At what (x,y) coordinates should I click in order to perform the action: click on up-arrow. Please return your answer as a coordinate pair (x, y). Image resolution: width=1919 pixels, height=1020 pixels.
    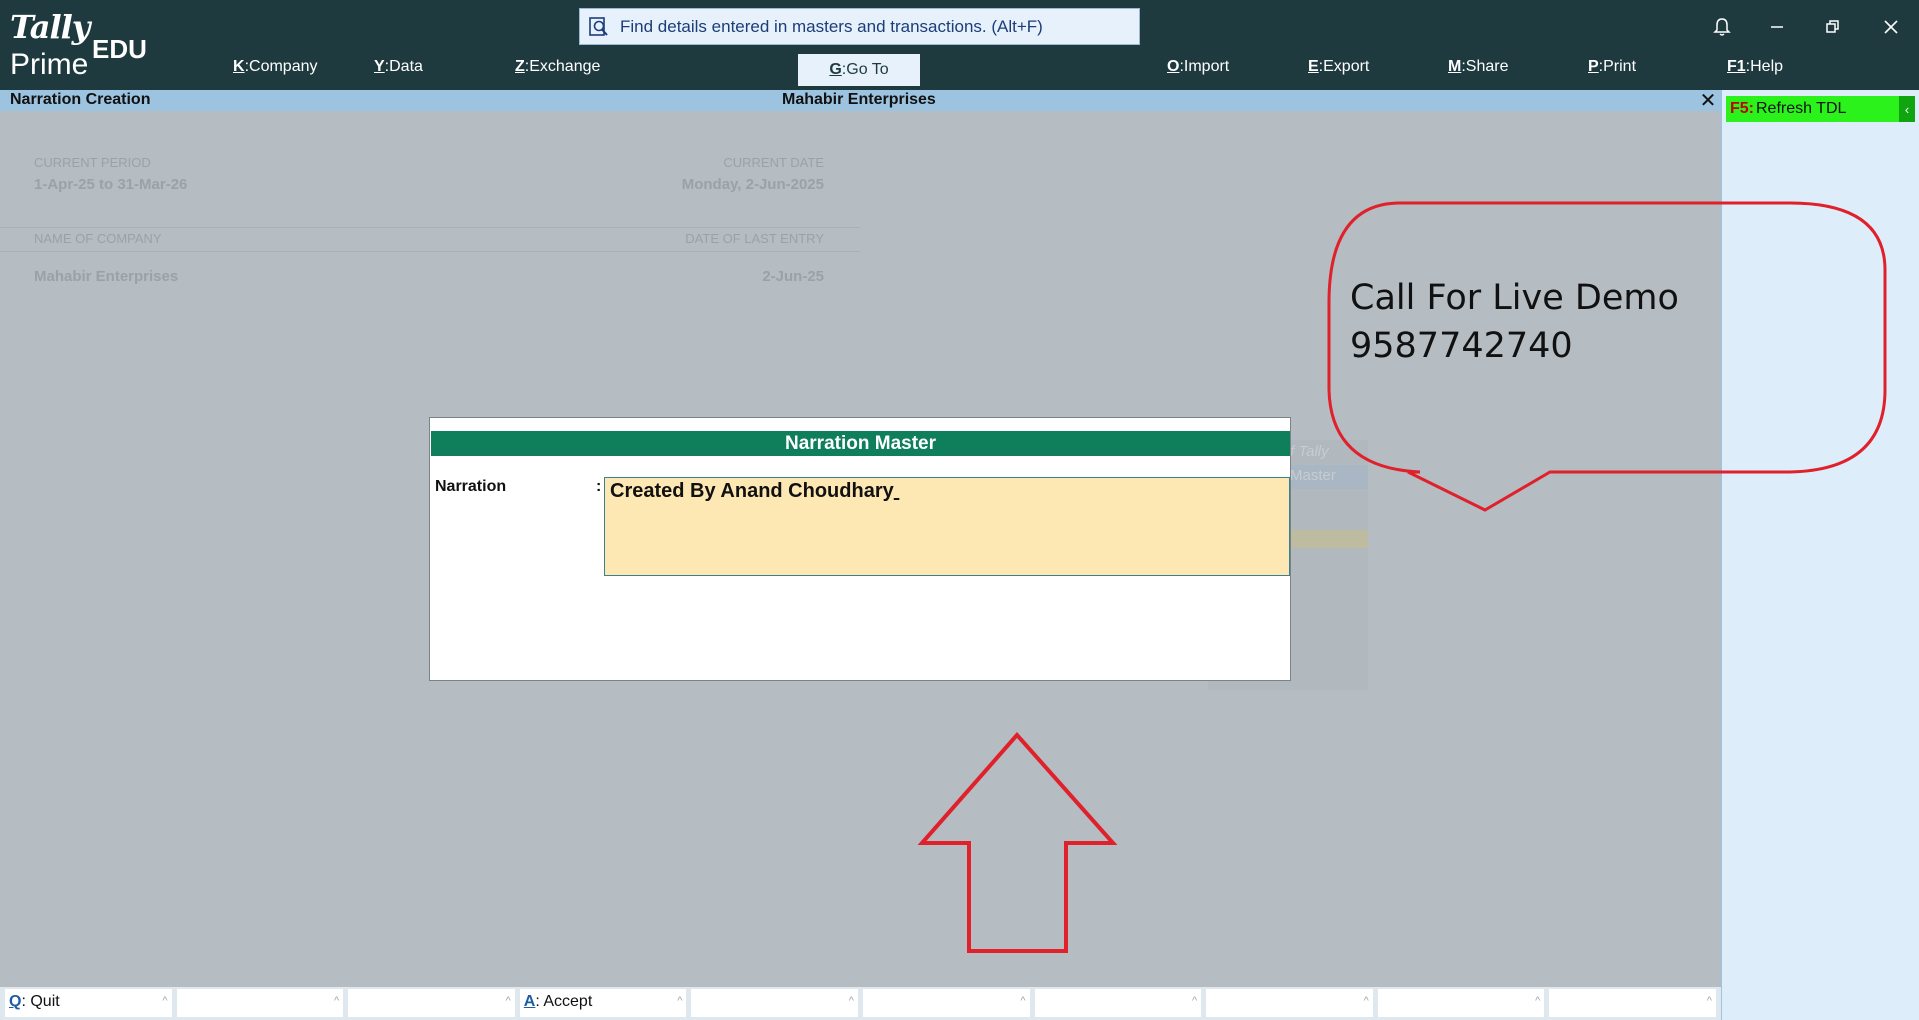
    Looking at the image, I should click on (1017, 842).